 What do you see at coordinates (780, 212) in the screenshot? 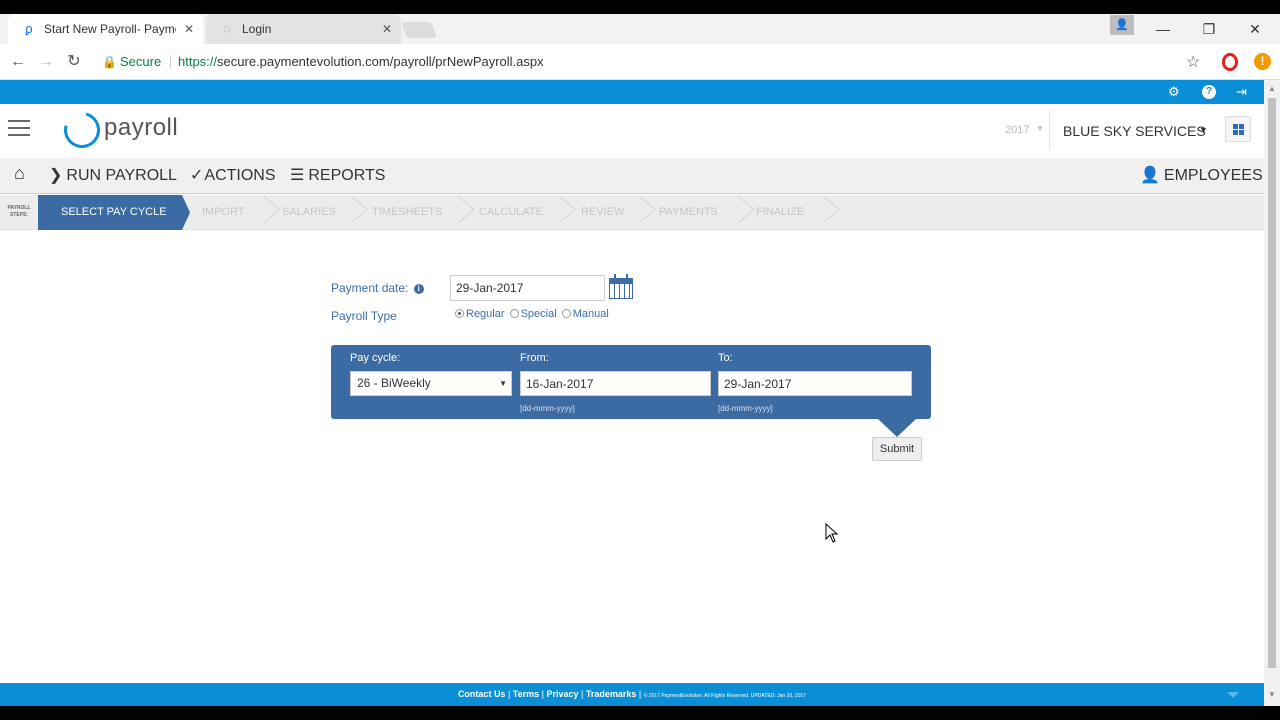
I see `step-finalize: FINALIZE` at bounding box center [780, 212].